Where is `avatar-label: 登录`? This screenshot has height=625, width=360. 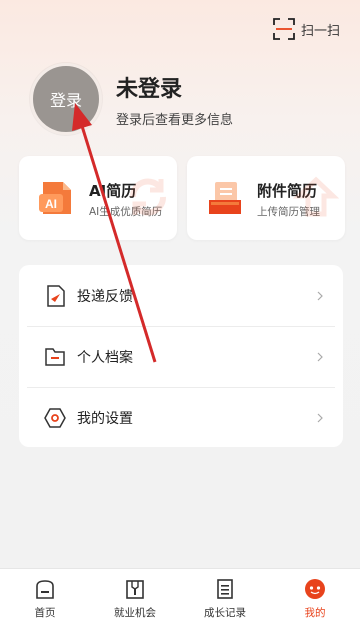
avatar-label: 登录 is located at coordinates (65, 100).